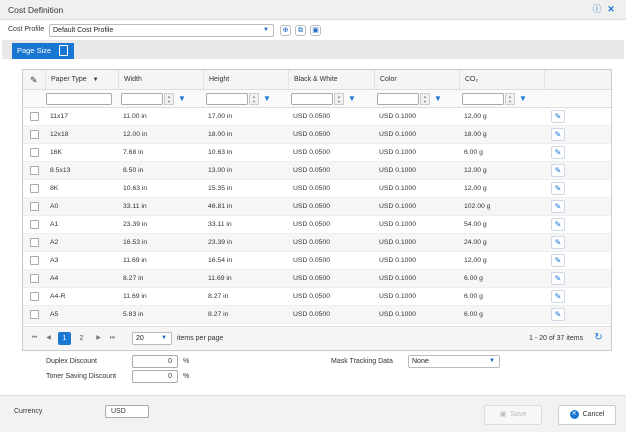 The image size is (626, 432). What do you see at coordinates (313, 10) in the screenshot?
I see `title-bar: Cost Definition ⓘ ✕` at bounding box center [313, 10].